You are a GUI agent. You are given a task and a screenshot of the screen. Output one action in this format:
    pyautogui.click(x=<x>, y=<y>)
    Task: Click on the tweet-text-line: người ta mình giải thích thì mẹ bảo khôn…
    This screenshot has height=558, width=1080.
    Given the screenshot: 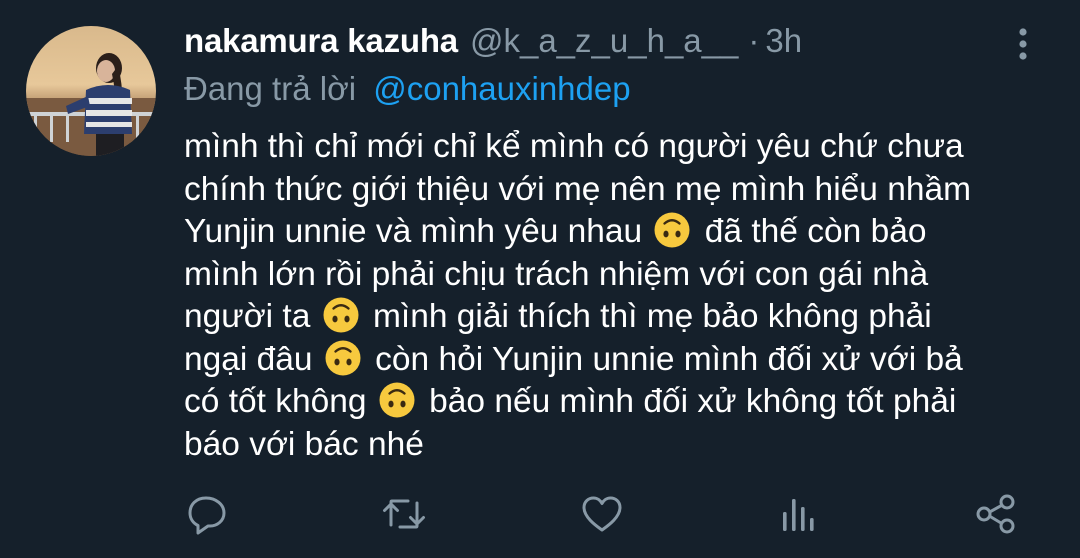 What is the action you would take?
    pyautogui.click(x=619, y=317)
    